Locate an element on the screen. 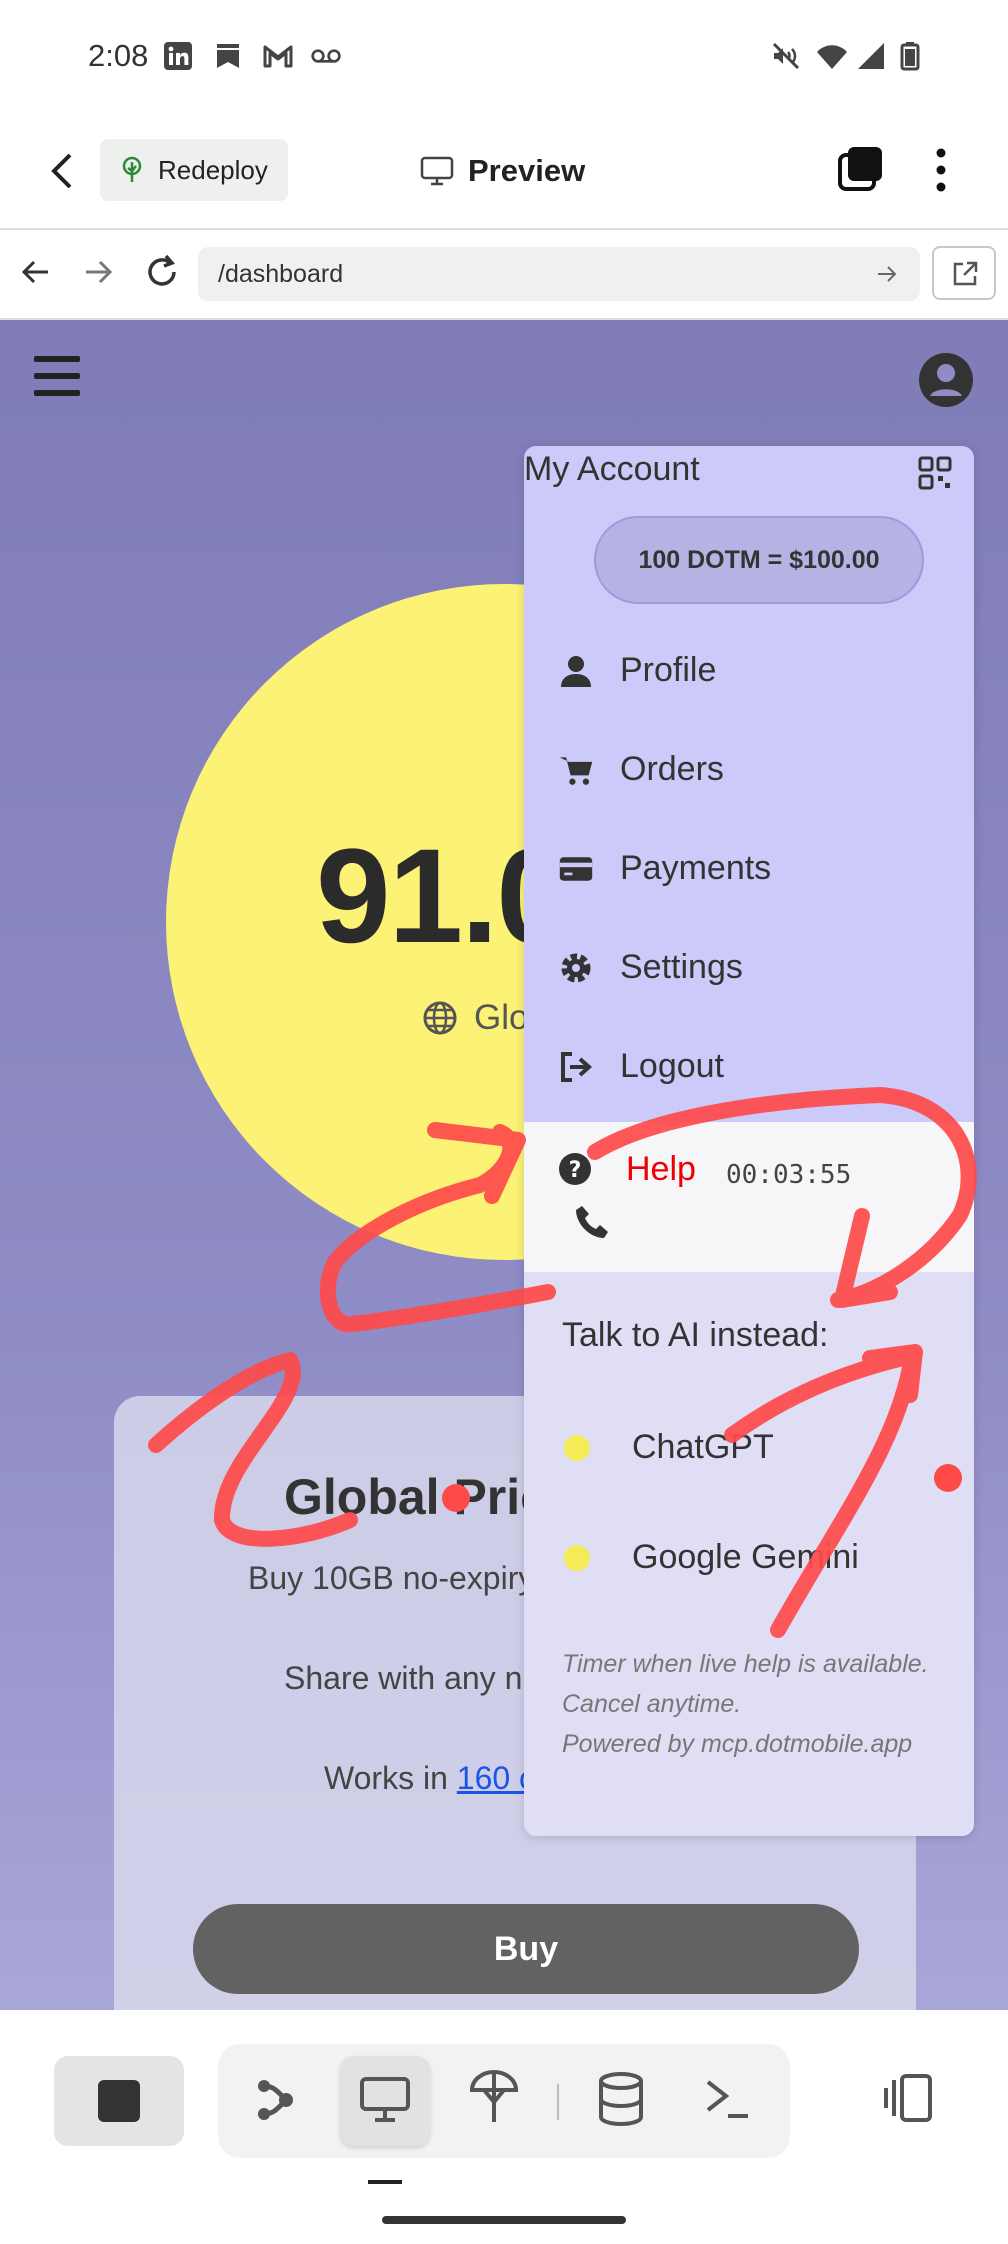 The height and width of the screenshot is (2244, 1008). active-indicator is located at coordinates (385, 2182).